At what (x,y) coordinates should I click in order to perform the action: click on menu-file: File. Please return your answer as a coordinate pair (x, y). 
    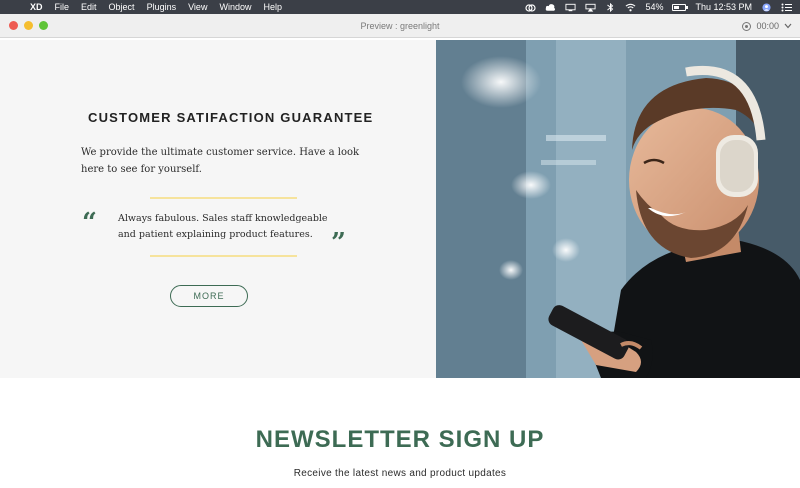
    Looking at the image, I should click on (62, 7).